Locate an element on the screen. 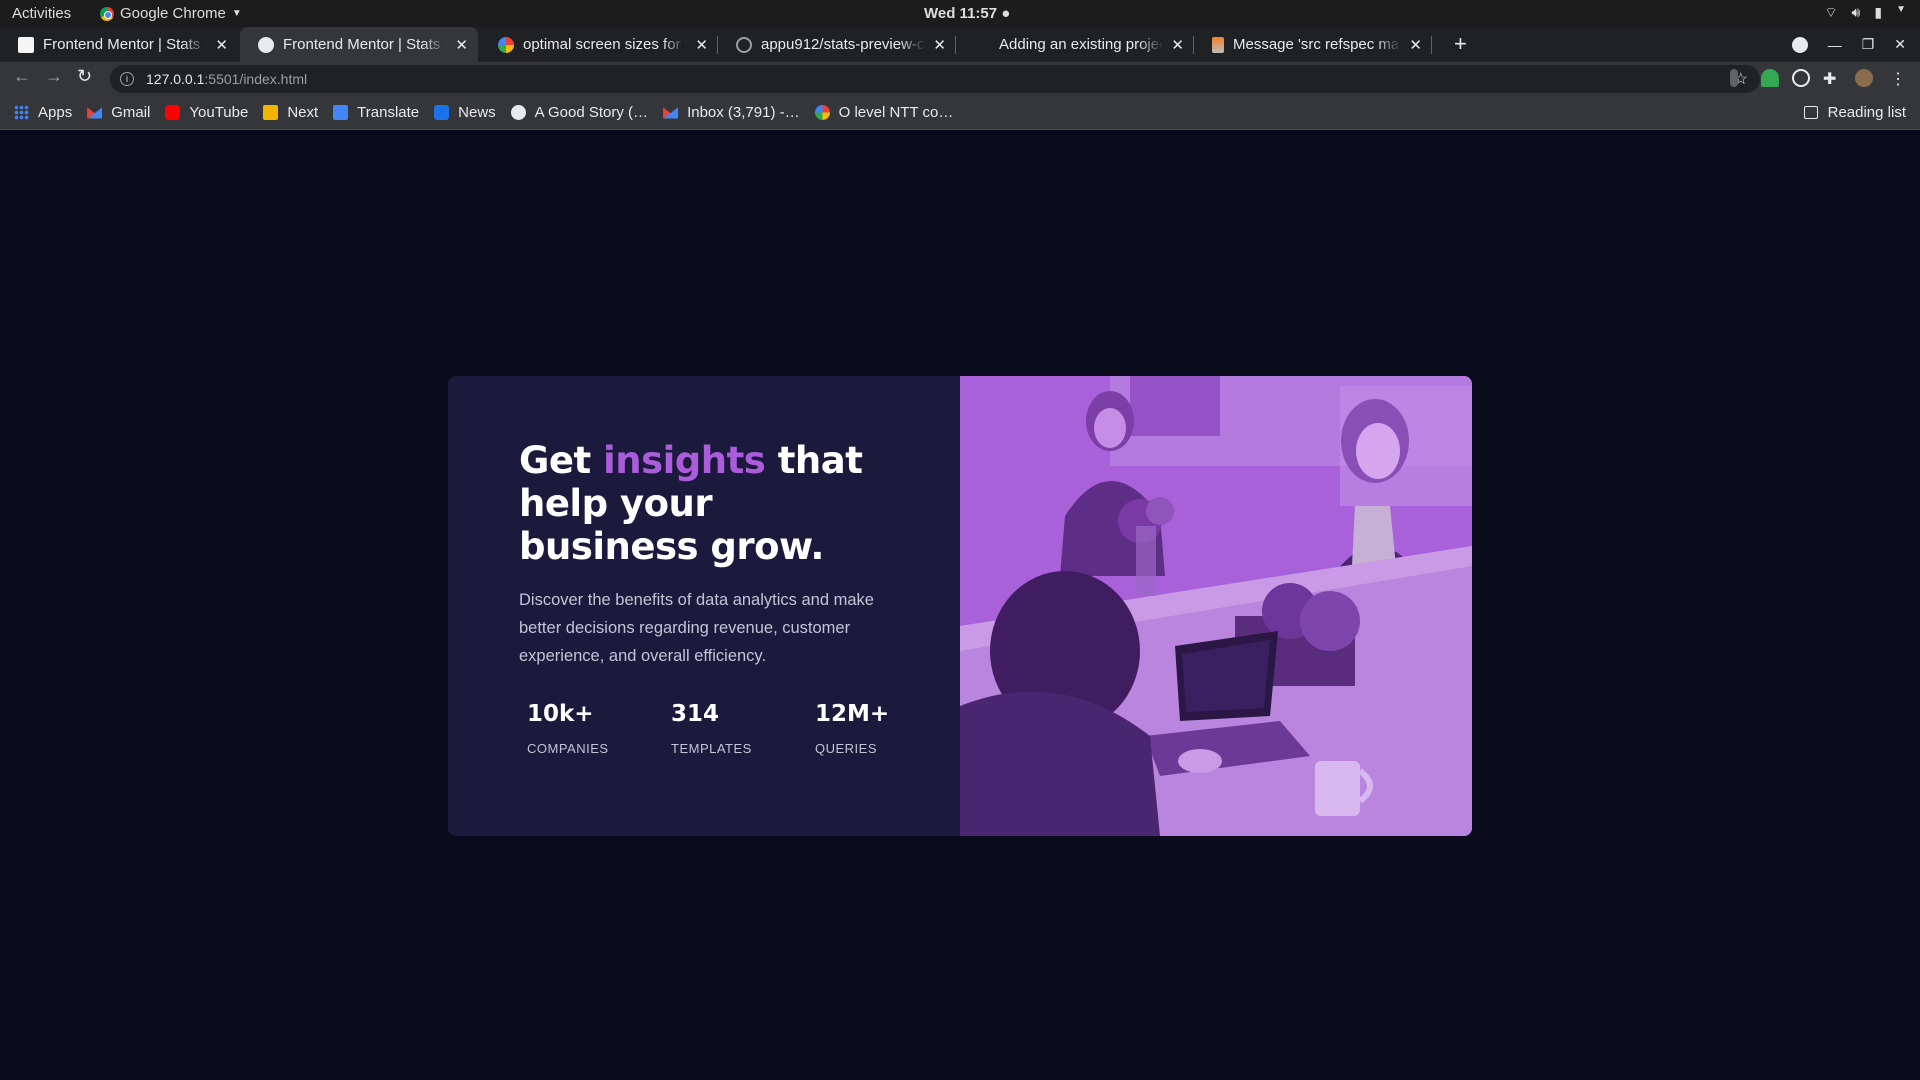 This screenshot has width=1920, height=1080. forward-icon: → is located at coordinates (54, 76).